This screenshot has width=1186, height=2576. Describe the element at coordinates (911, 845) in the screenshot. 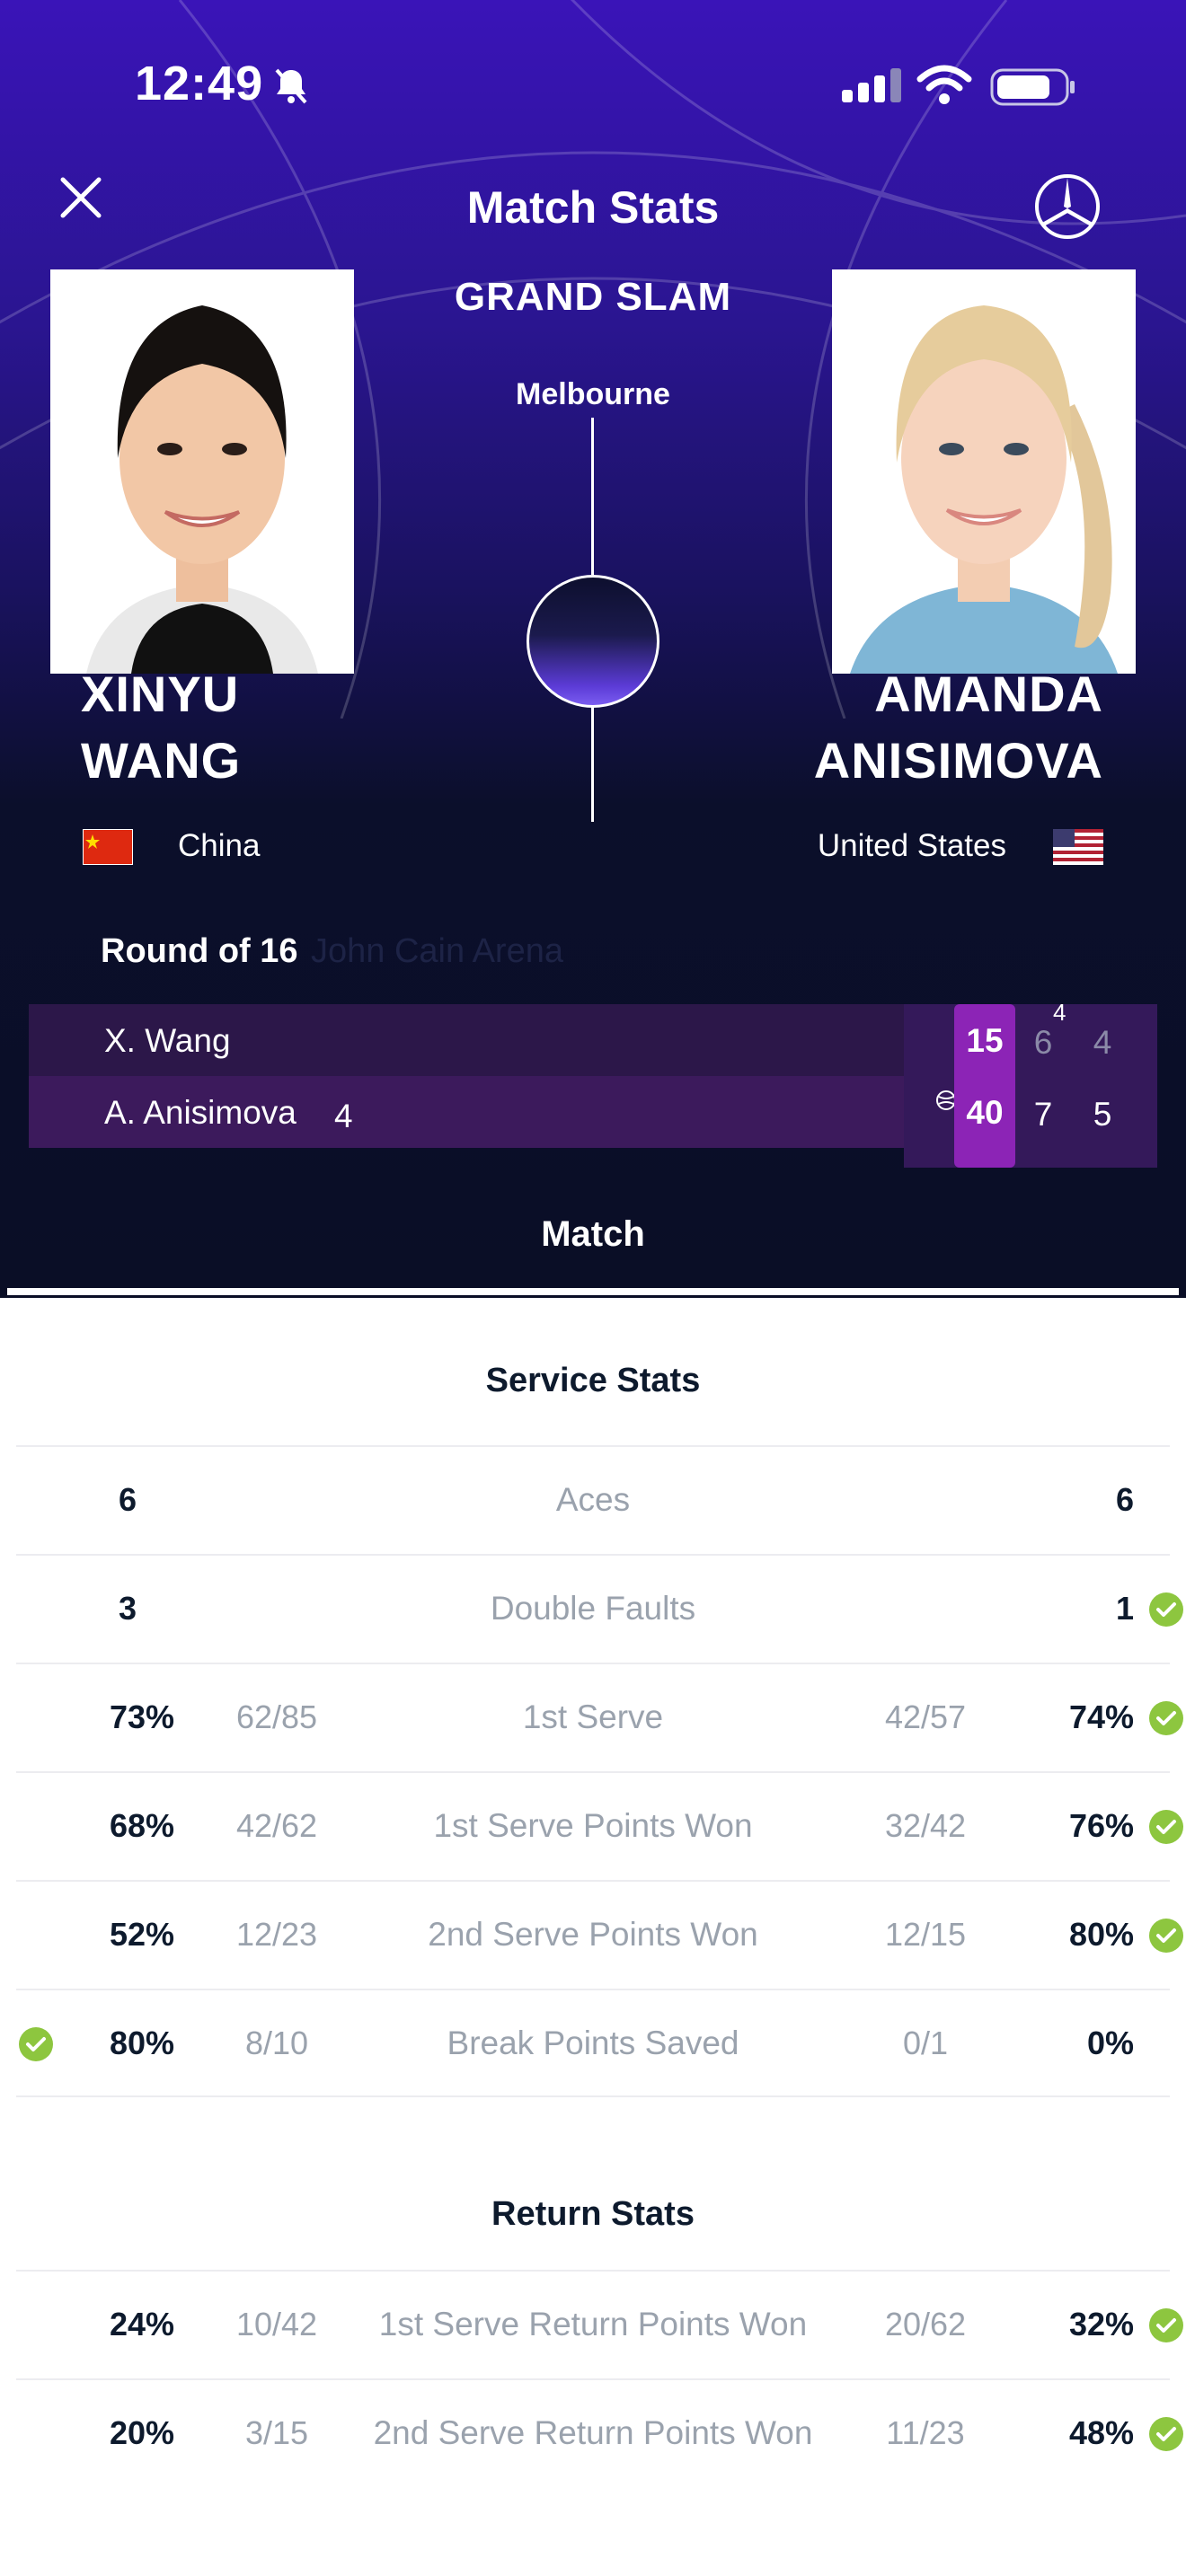

I see `player-right-country: United States` at that location.